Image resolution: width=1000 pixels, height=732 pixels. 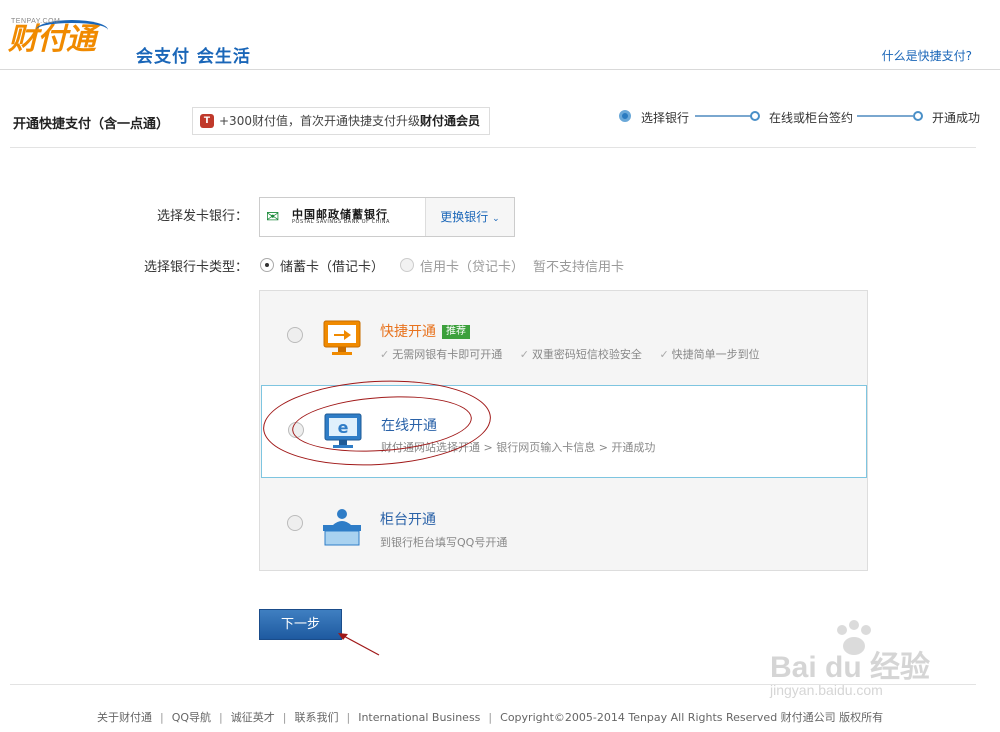 What do you see at coordinates (124, 717) in the screenshot?
I see `footer-link-about: 关于财付通` at bounding box center [124, 717].